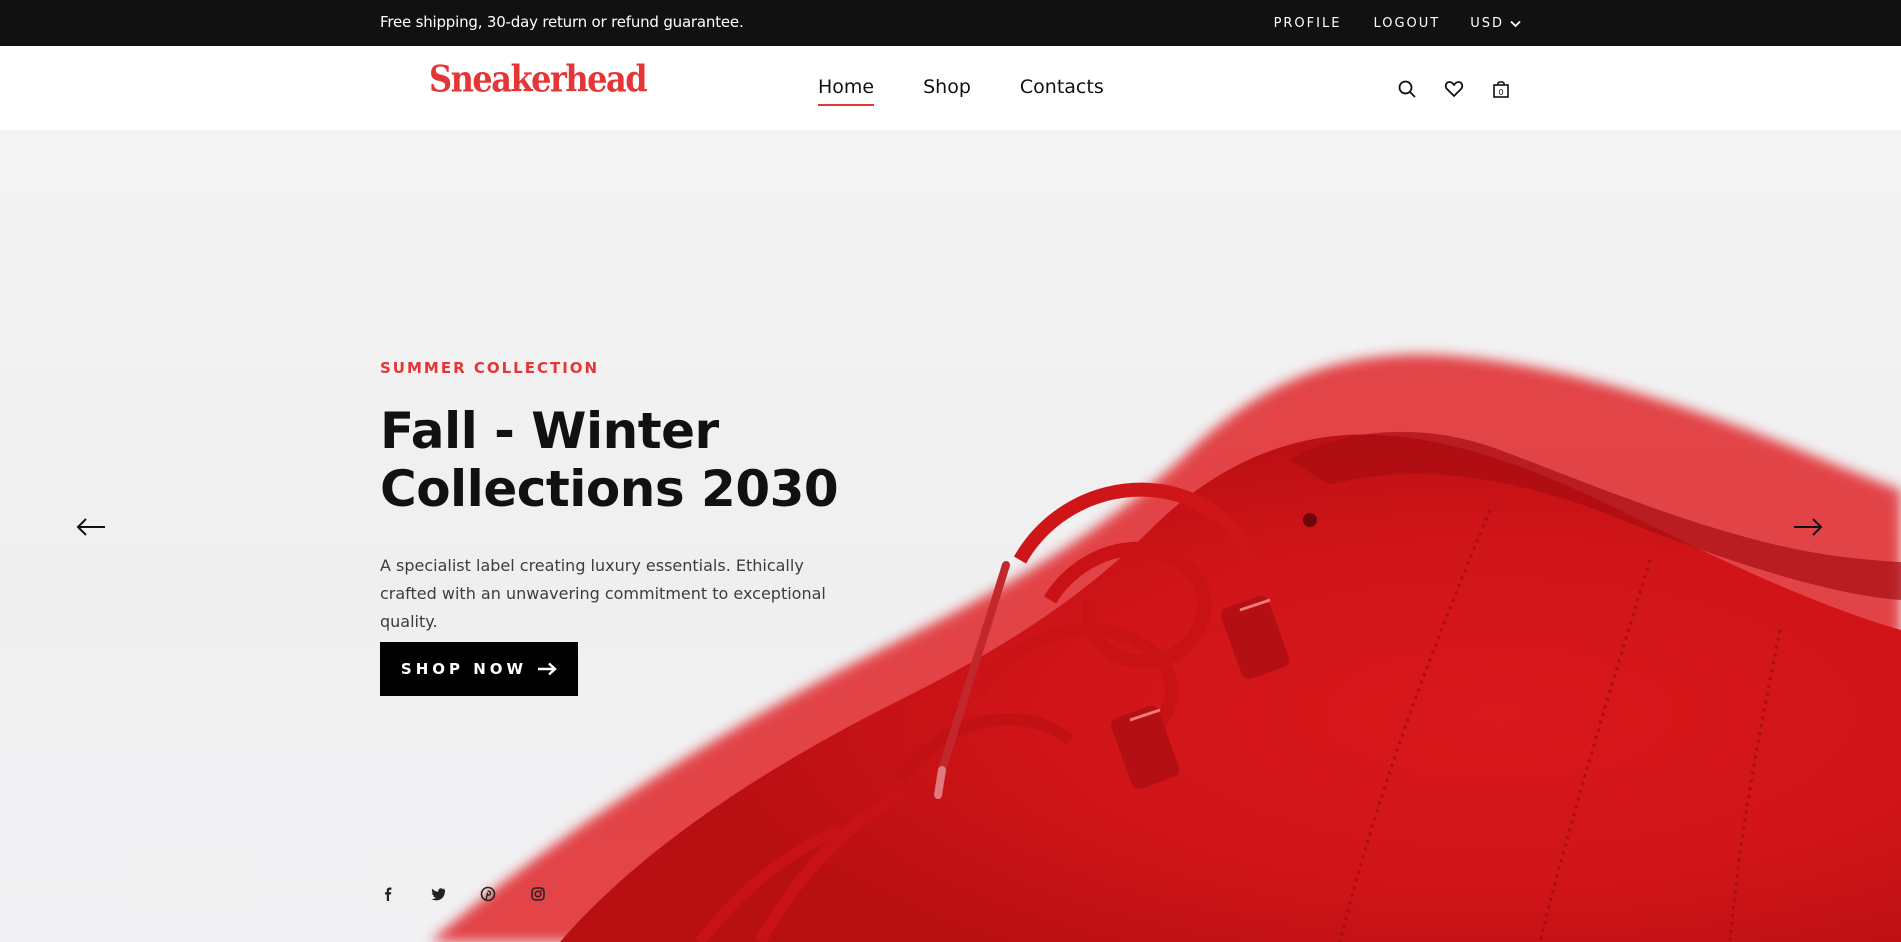  I want to click on hero-eyebrow: SUMMER COLLECTION, so click(490, 368).